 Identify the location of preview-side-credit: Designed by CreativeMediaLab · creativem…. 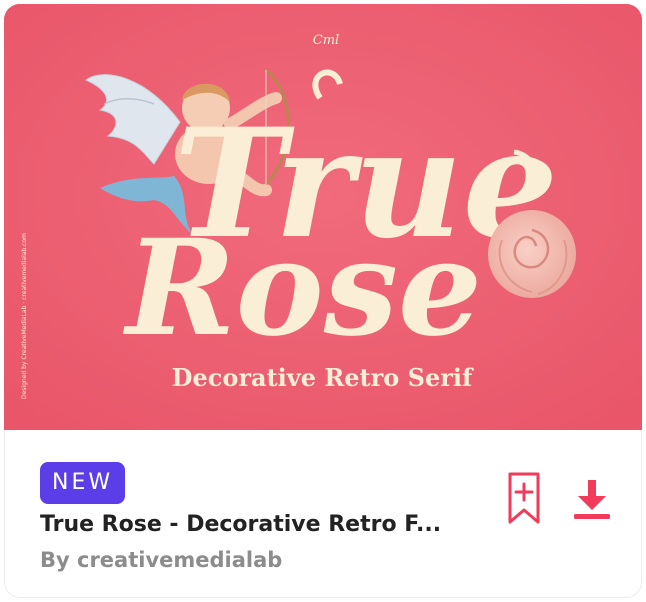
(24, 316).